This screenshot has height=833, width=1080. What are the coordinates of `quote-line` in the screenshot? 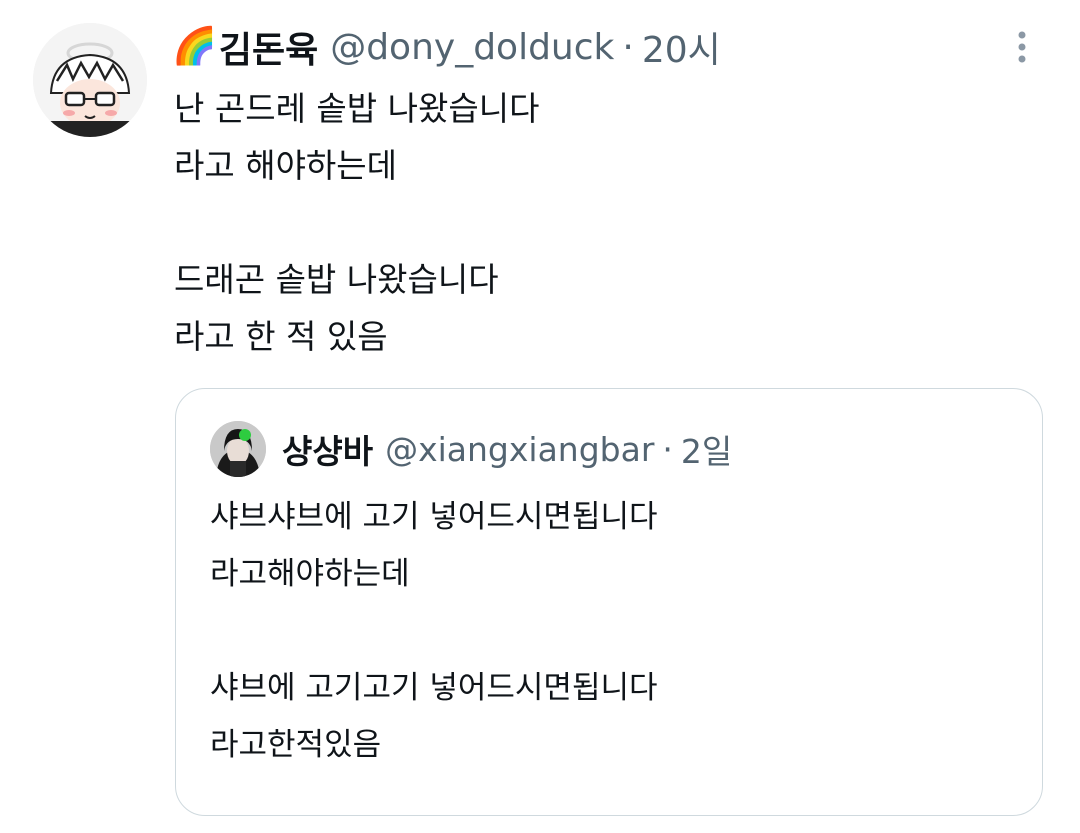 It's located at (610, 631).